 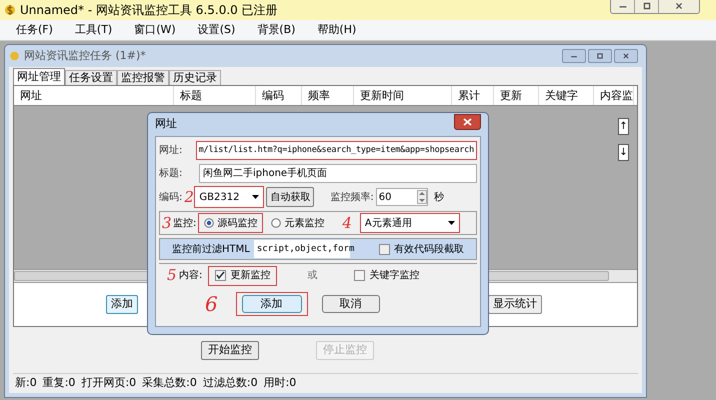 I want to click on field-label: 监控前过滤HTML, so click(x=211, y=249).